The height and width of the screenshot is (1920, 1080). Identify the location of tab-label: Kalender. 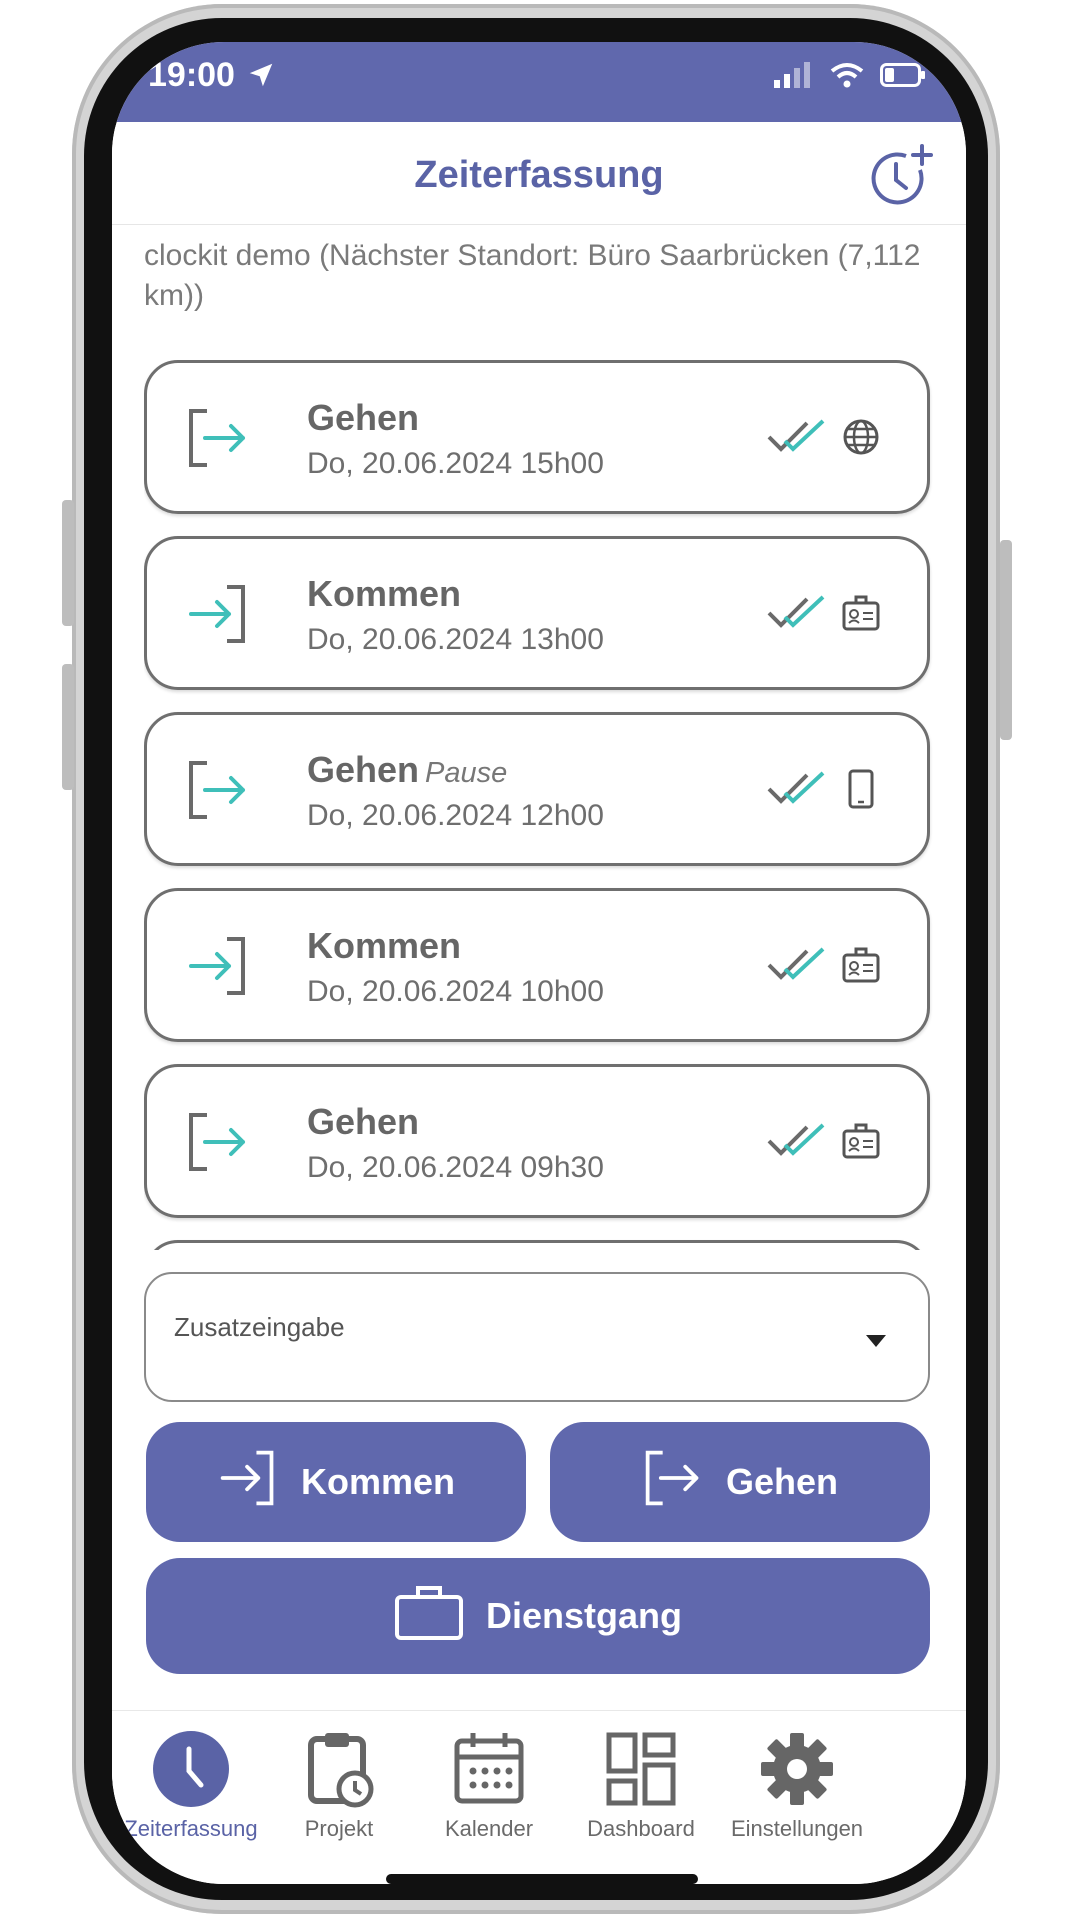
(489, 1828).